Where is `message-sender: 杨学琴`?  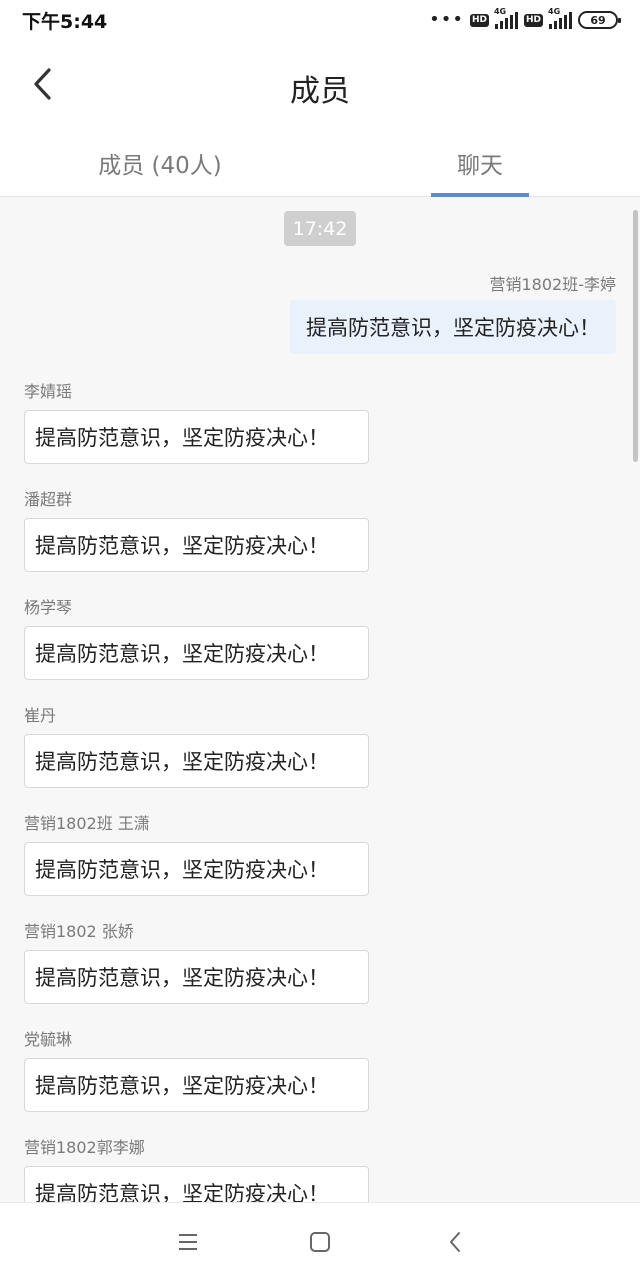
message-sender: 杨学琴 is located at coordinates (48, 607).